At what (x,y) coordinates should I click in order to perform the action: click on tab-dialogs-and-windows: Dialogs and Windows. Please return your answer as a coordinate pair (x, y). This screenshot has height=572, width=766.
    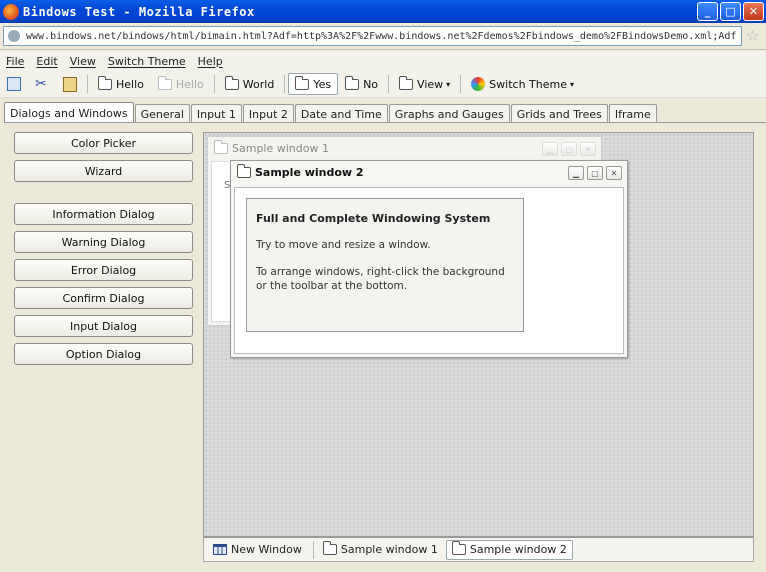
    Looking at the image, I should click on (69, 112).